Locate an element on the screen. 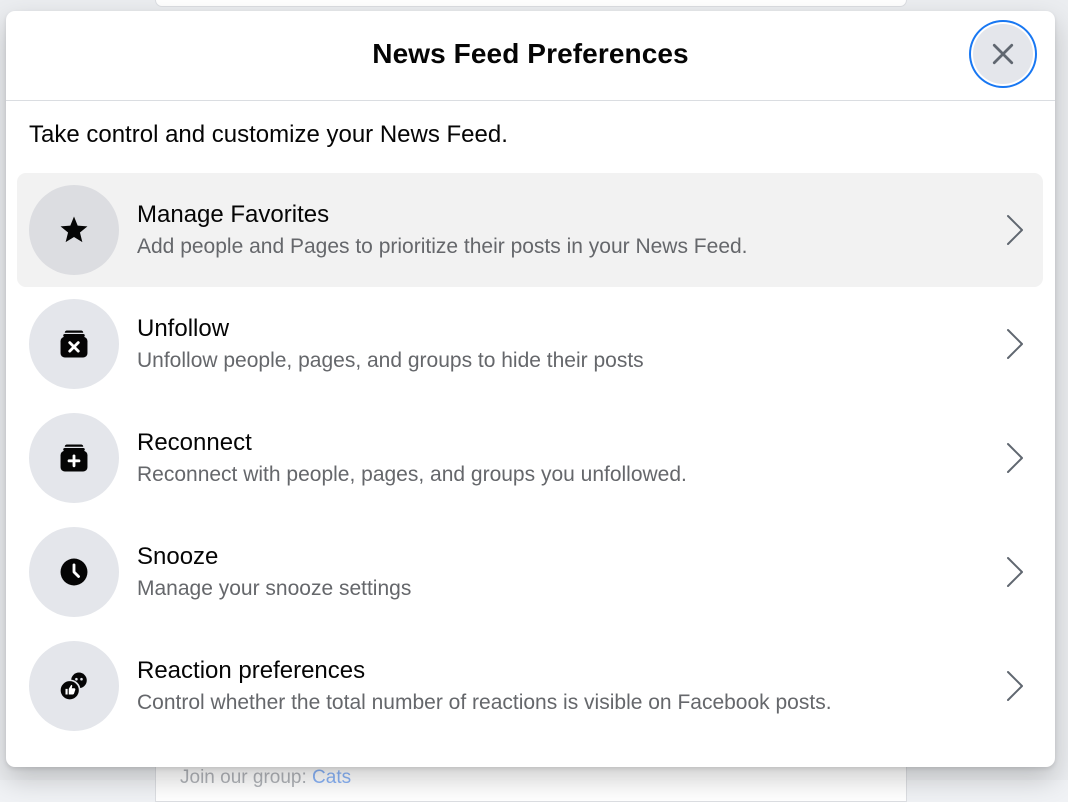  background-group-text: Join our group: is located at coordinates (246, 777).